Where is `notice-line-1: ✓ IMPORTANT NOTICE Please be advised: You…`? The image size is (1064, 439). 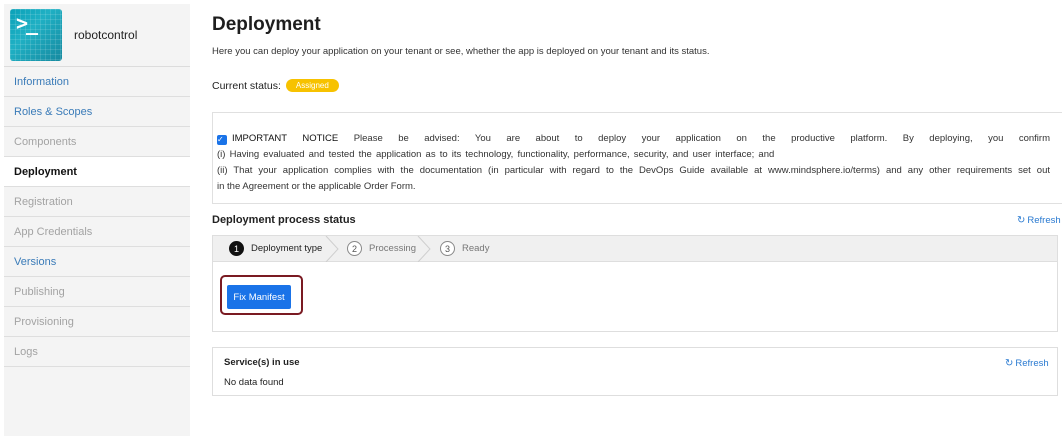 notice-line-1: ✓ IMPORTANT NOTICE Please be advised: You… is located at coordinates (633, 139).